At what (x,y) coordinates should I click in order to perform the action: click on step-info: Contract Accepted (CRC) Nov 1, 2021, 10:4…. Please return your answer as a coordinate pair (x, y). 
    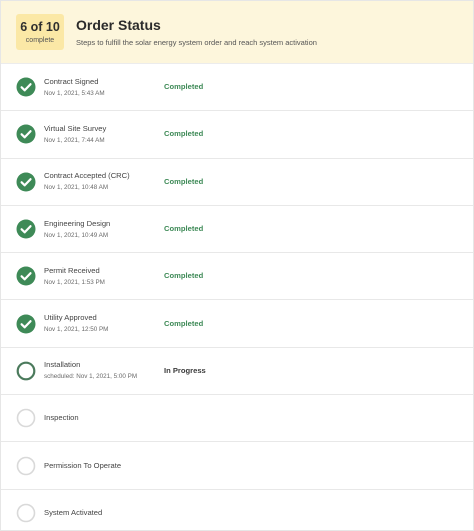
    Looking at the image, I should click on (104, 181).